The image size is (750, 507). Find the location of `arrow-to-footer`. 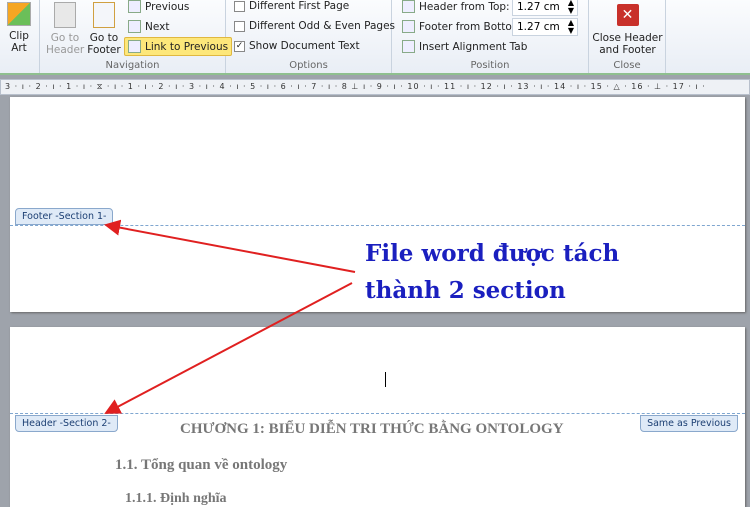

arrow-to-footer is located at coordinates (230, 246).